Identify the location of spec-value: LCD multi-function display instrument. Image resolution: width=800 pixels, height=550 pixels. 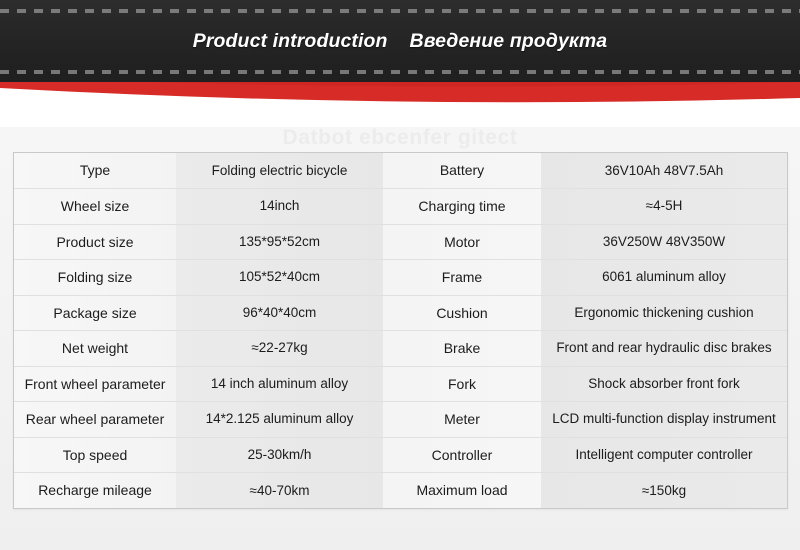
(664, 419).